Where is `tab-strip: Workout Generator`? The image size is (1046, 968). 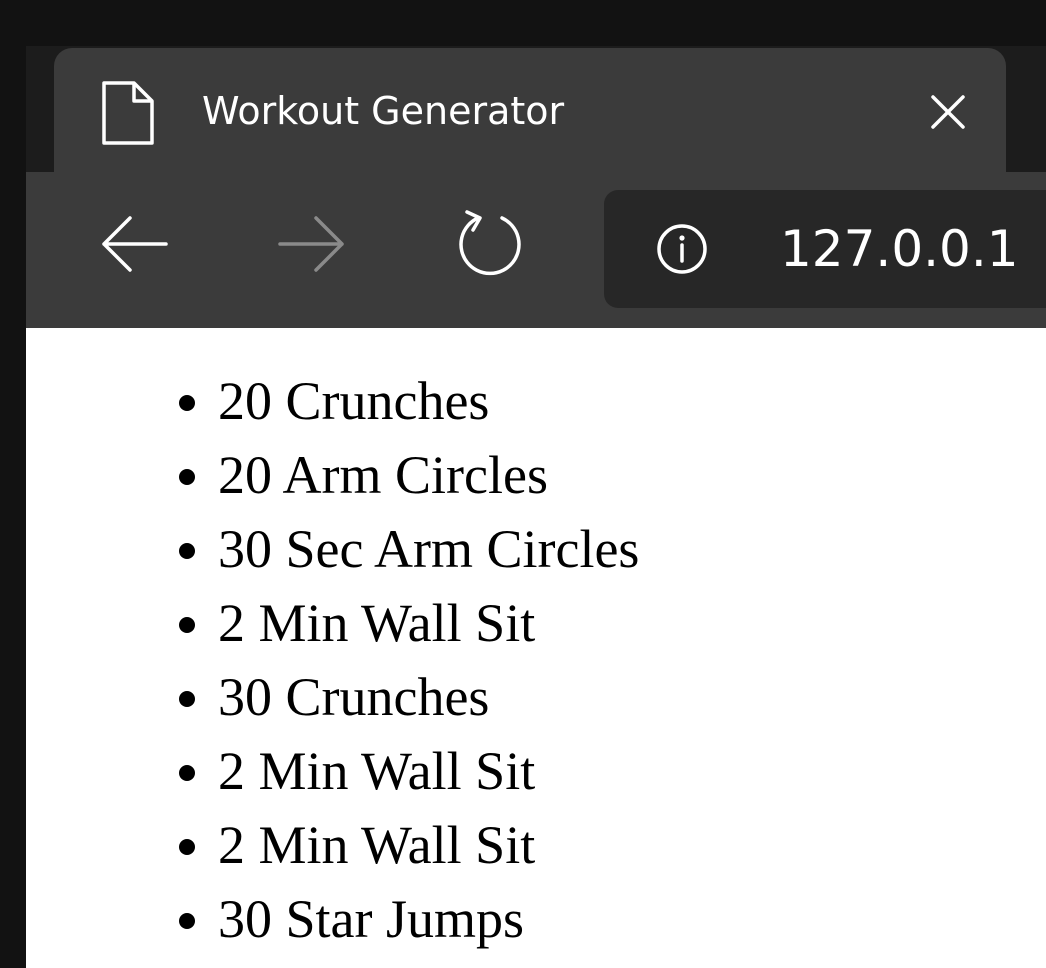
tab-strip: Workout Generator is located at coordinates (536, 109).